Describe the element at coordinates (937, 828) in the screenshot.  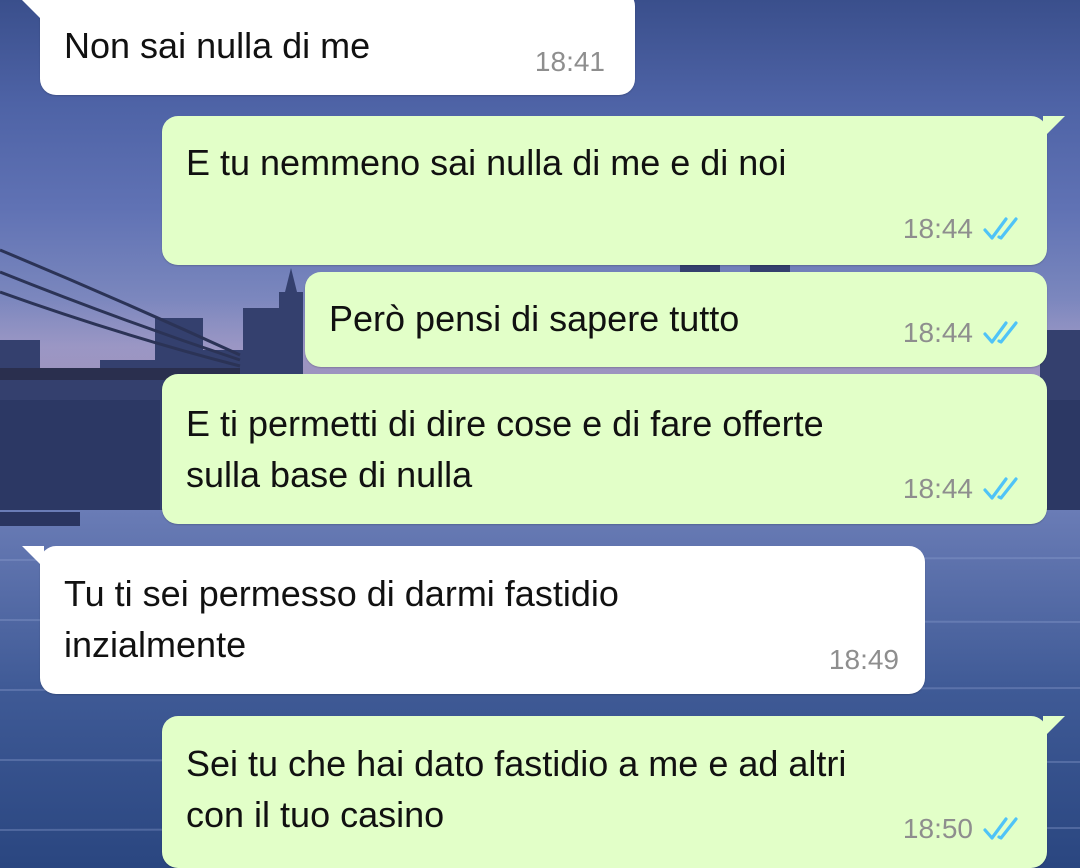
I see `message-time: 18:50` at that location.